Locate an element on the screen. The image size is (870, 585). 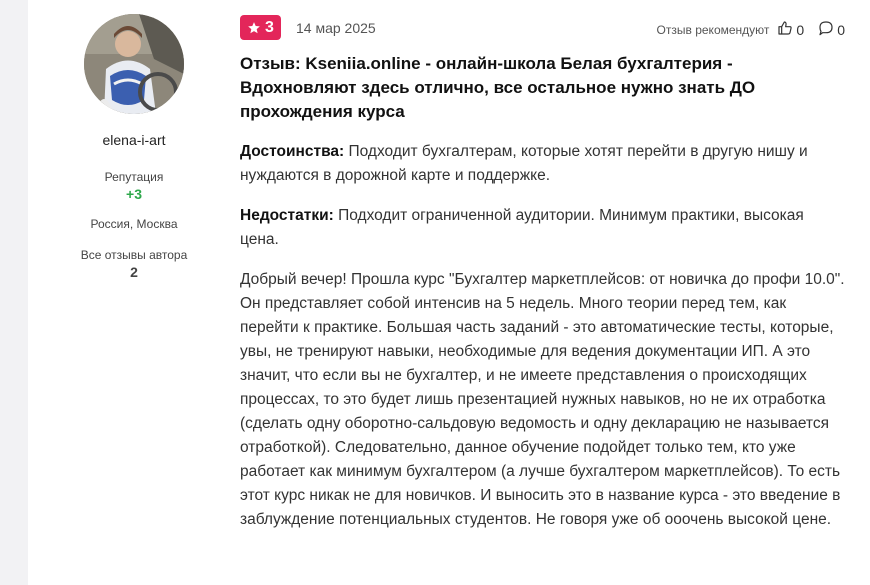
cons-label: Недостатки: is located at coordinates (287, 215).